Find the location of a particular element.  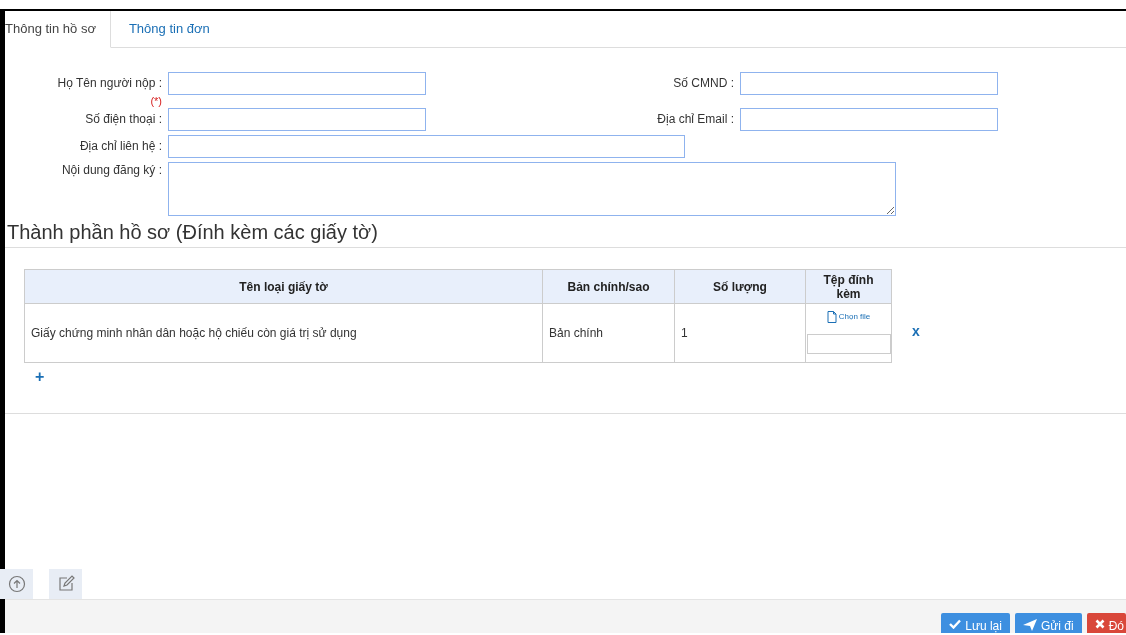

column-header: Bản chính/sao is located at coordinates (608, 286).